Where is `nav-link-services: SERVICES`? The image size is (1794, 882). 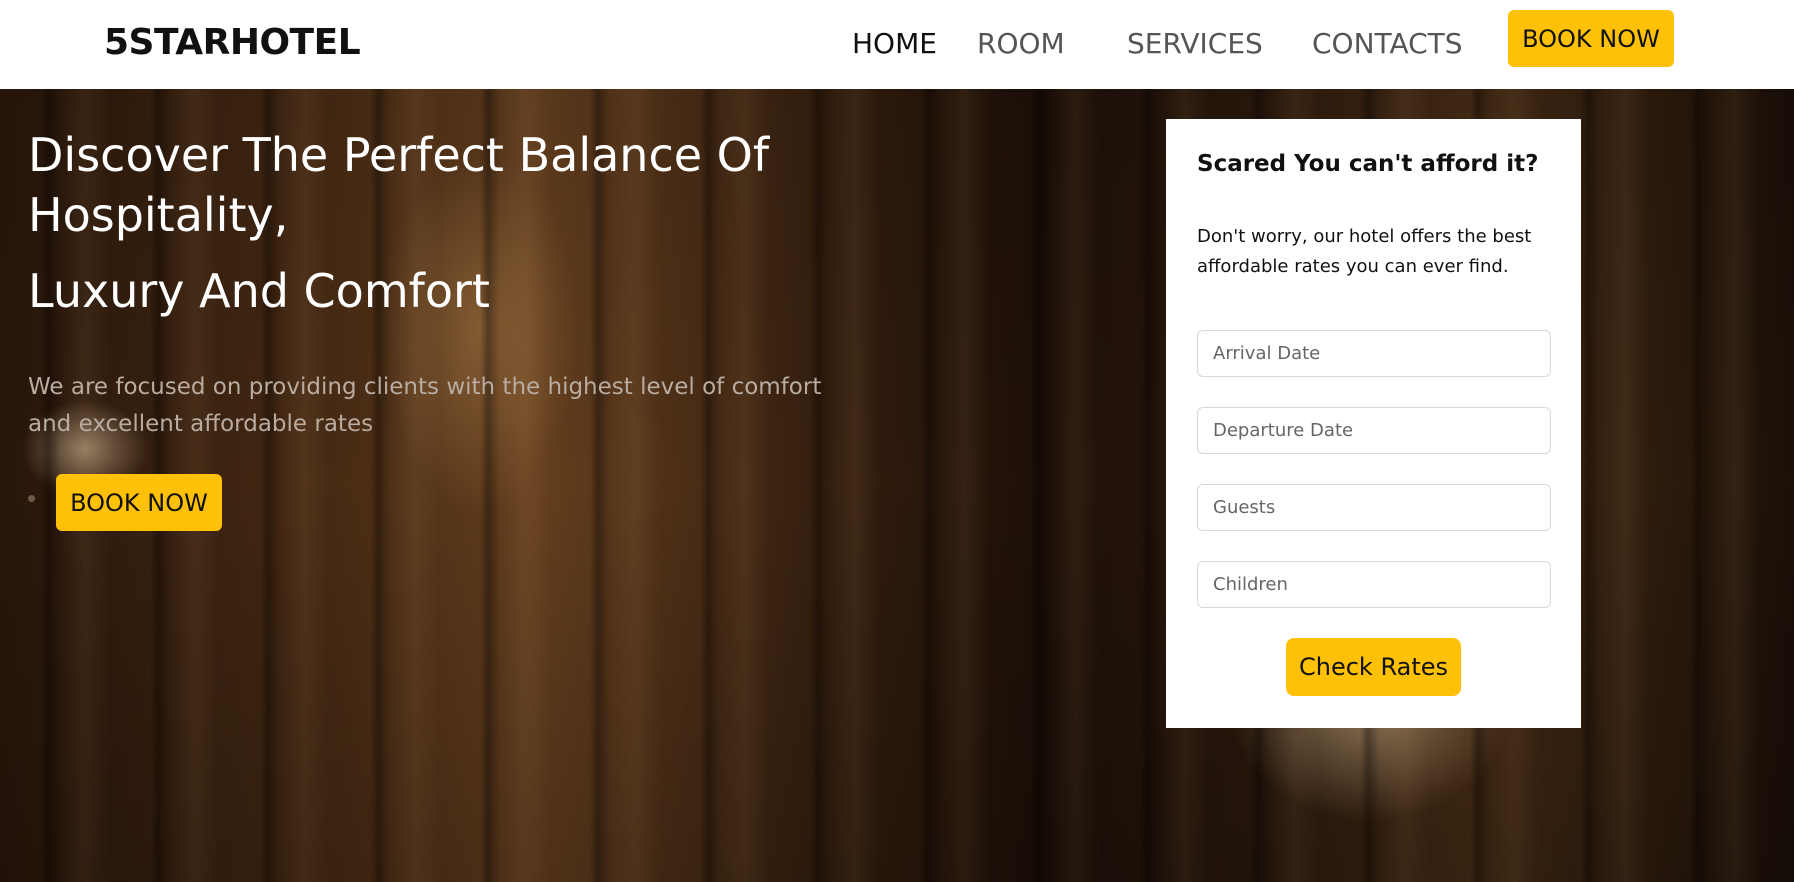
nav-link-services: SERVICES is located at coordinates (1195, 43).